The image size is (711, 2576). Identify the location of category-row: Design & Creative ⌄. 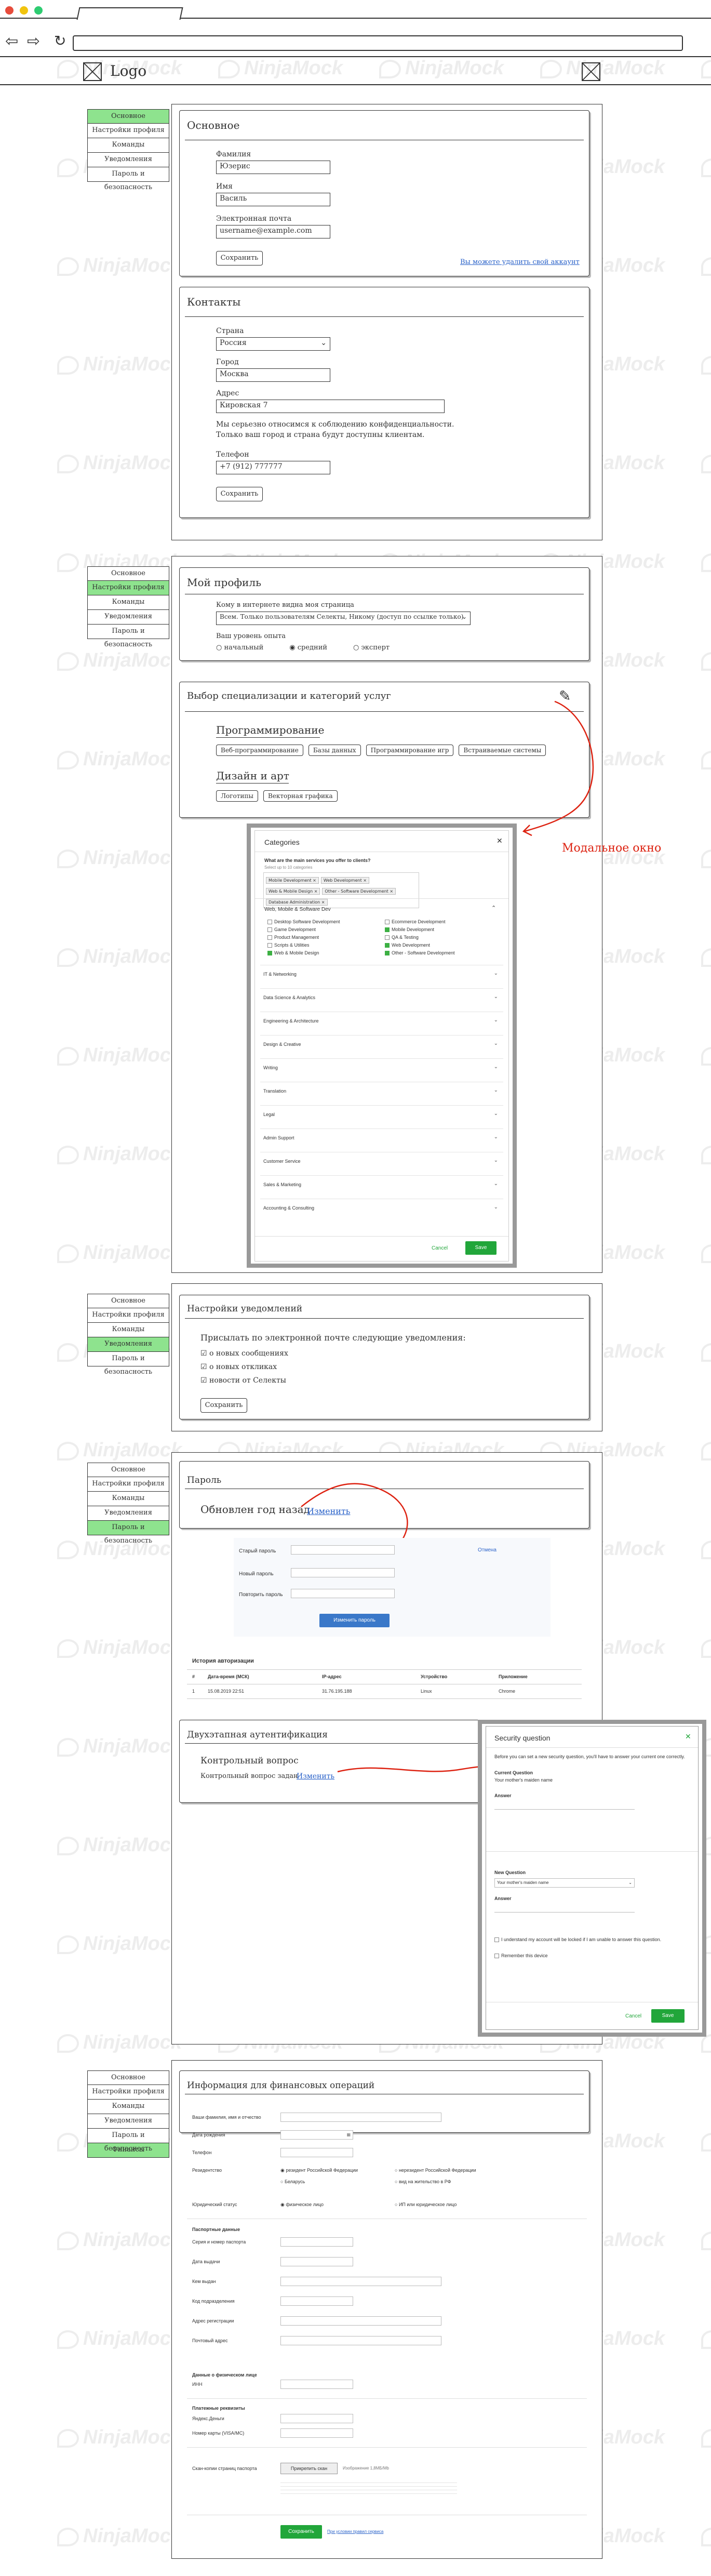
(382, 1045).